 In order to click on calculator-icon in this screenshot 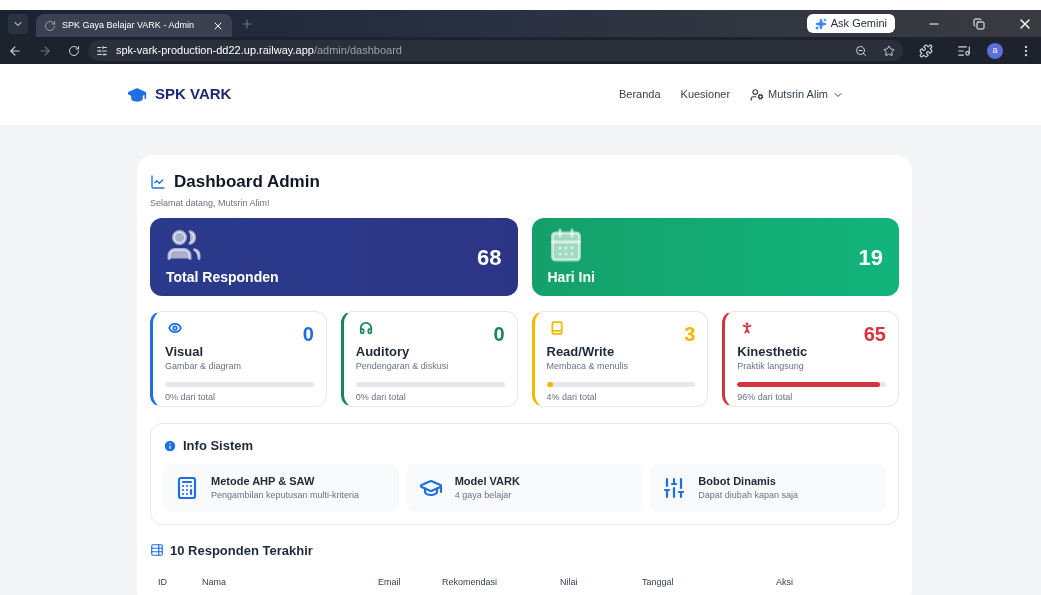, I will do `click(187, 487)`.